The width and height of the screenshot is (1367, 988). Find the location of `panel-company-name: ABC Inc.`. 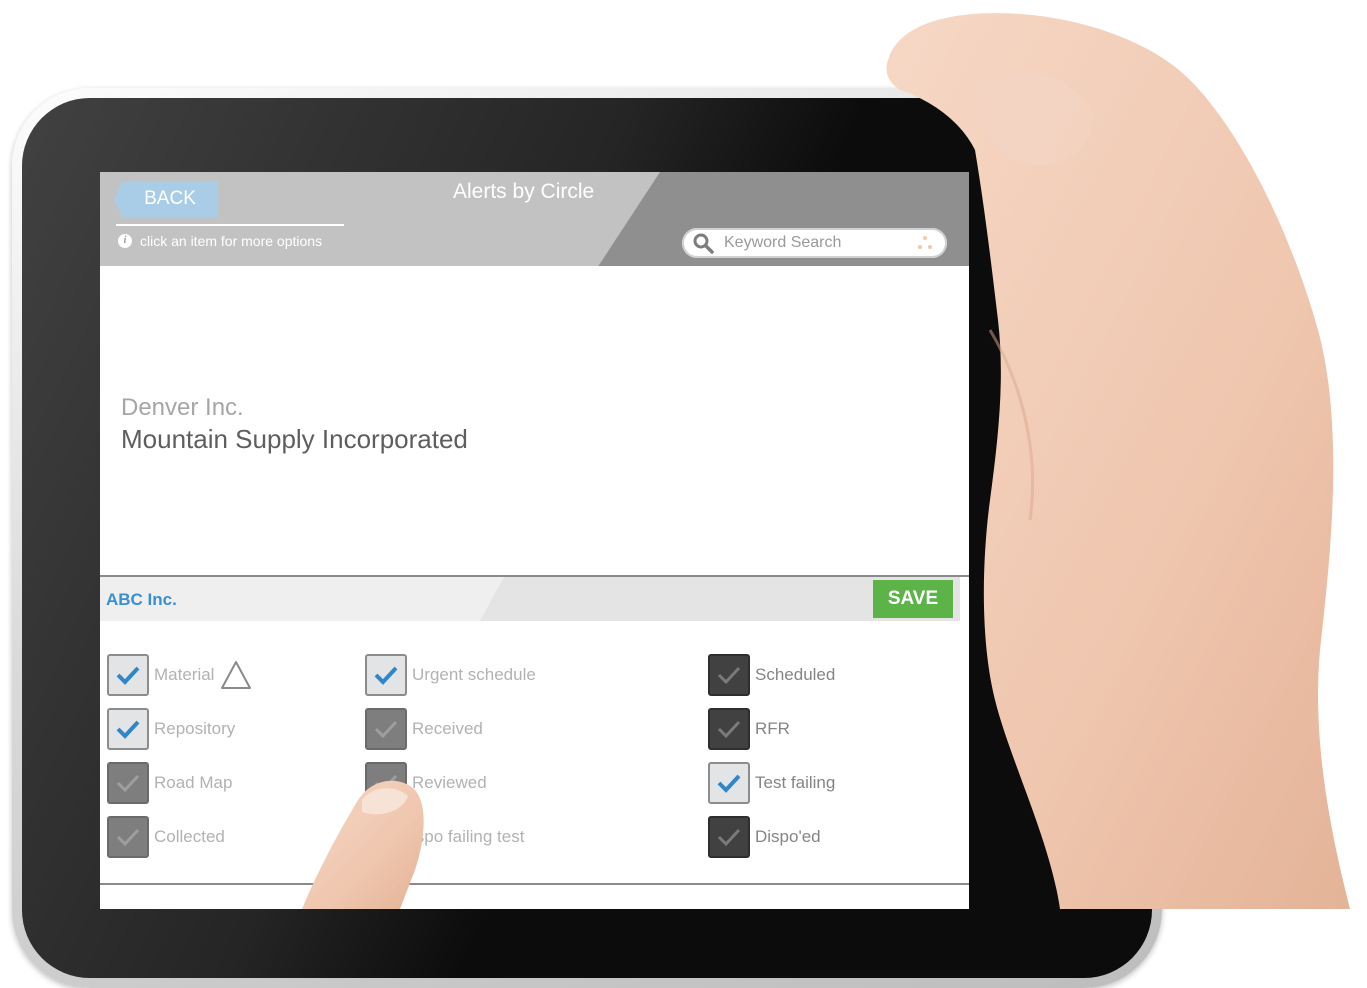

panel-company-name: ABC Inc. is located at coordinates (141, 599).